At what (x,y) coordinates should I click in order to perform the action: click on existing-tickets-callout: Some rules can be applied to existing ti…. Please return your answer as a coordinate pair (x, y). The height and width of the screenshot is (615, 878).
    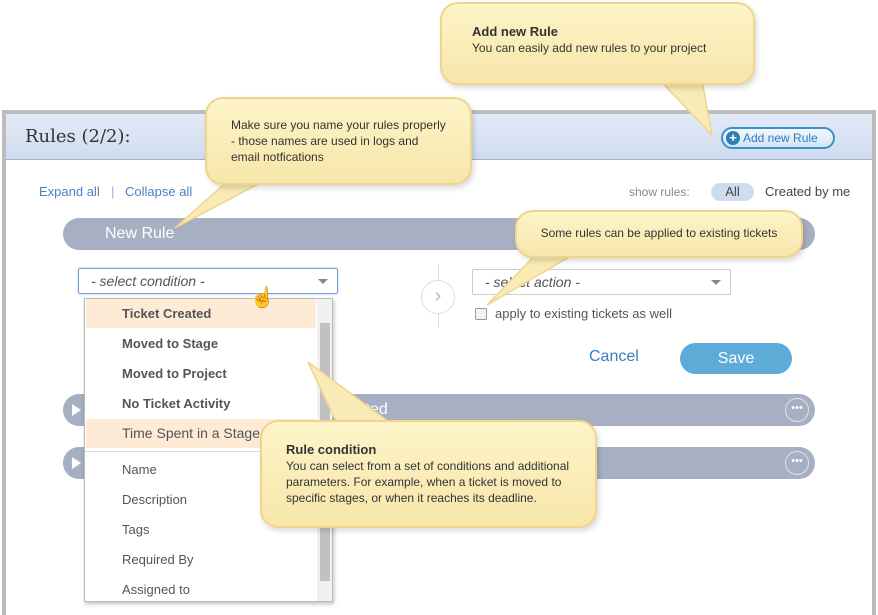
    Looking at the image, I should click on (659, 234).